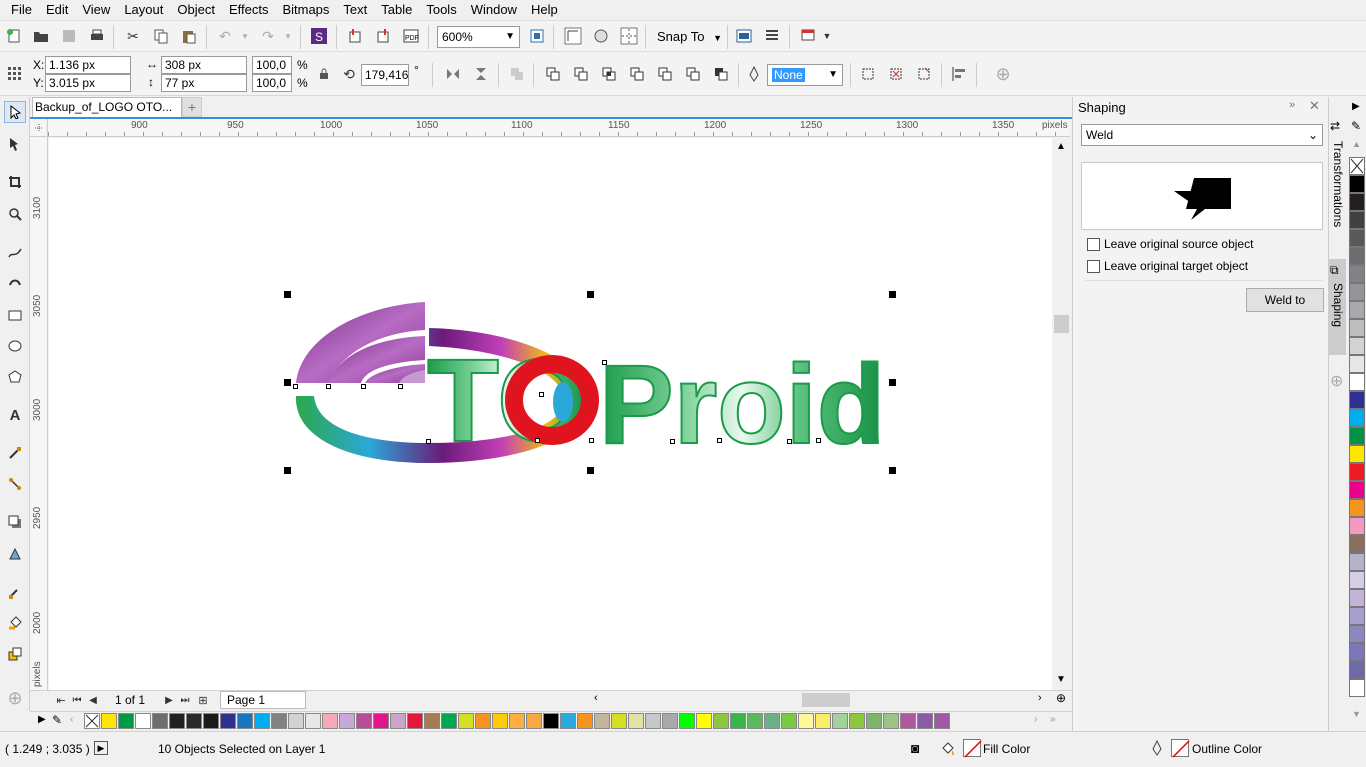 The height and width of the screenshot is (767, 1366). What do you see at coordinates (88, 65) in the screenshot?
I see `x-position-field: 1.136 px` at bounding box center [88, 65].